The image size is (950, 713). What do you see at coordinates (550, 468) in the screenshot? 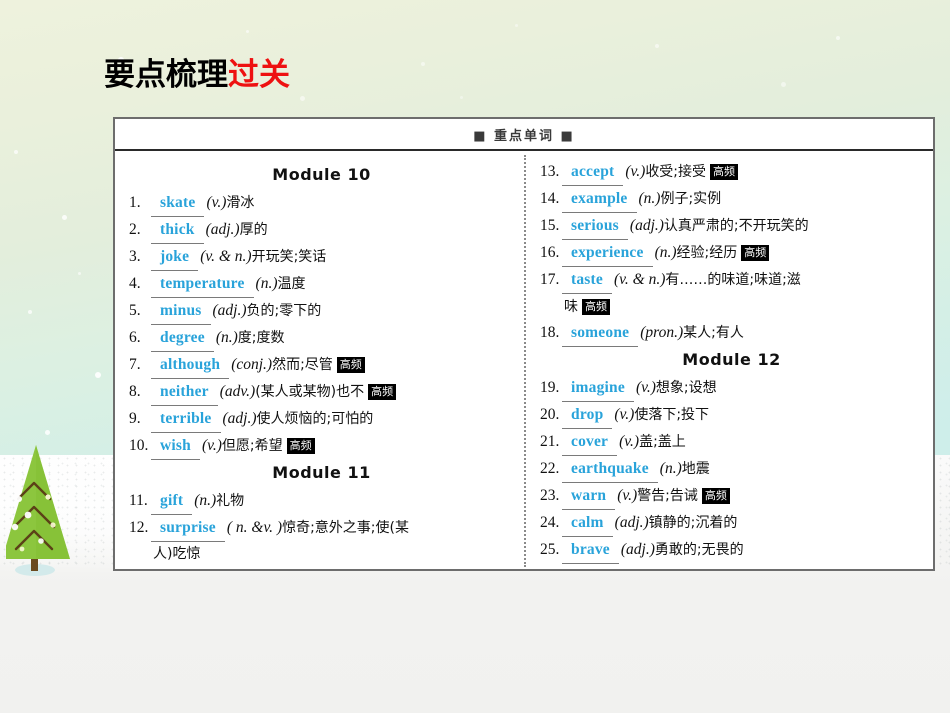
I see `entry-number: 22.` at bounding box center [550, 468].